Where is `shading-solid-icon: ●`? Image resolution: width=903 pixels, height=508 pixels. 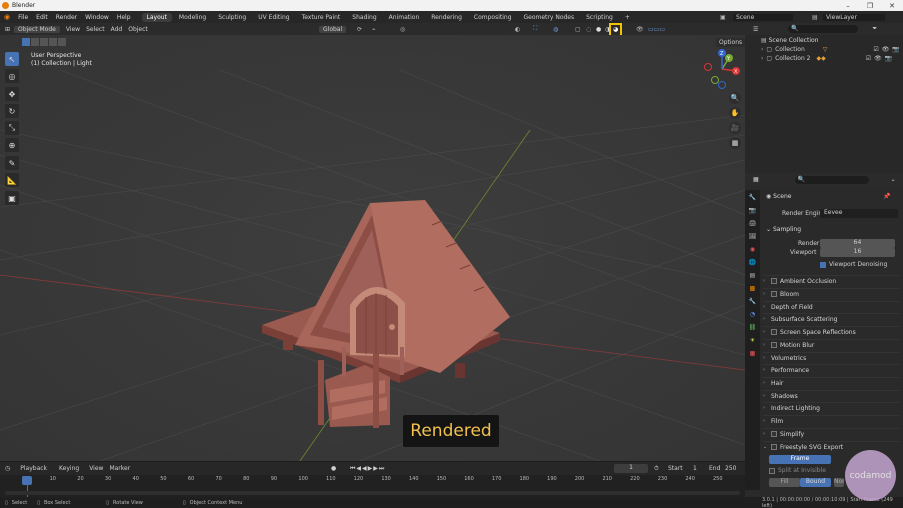
shading-solid-icon: ● is located at coordinates (598, 29).